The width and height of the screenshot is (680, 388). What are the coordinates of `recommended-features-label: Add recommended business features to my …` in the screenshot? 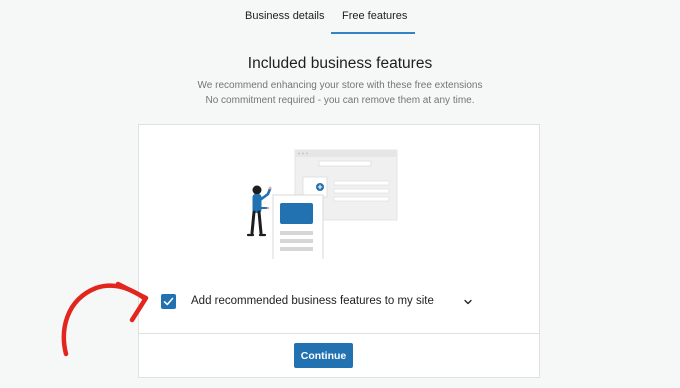 It's located at (312, 301).